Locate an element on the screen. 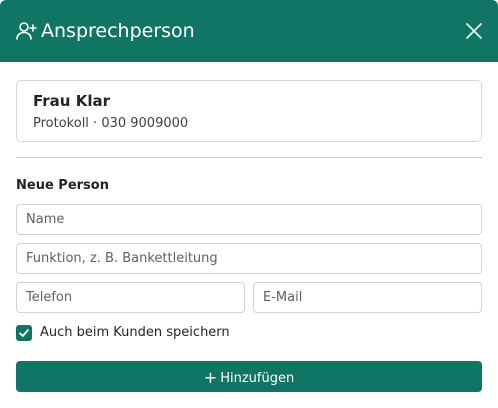  add-button-label: Hinzufügen is located at coordinates (257, 378).